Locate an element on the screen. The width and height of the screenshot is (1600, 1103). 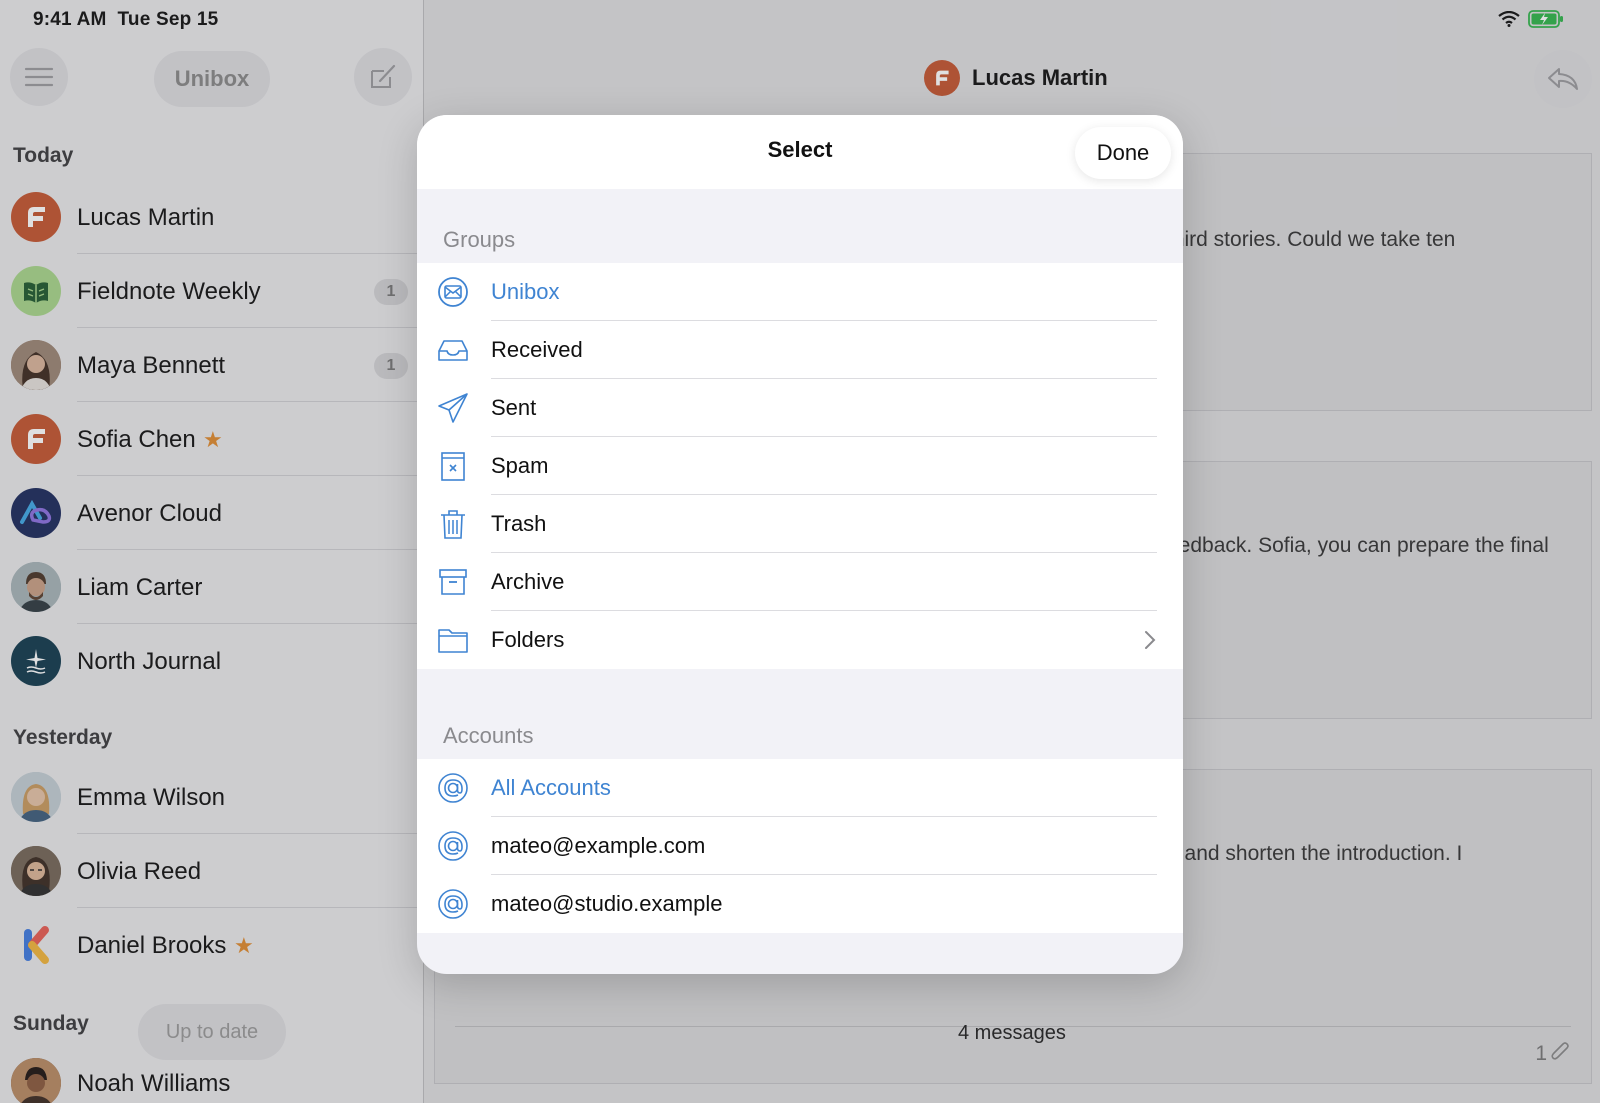
sheet-title: Select is located at coordinates (800, 149).